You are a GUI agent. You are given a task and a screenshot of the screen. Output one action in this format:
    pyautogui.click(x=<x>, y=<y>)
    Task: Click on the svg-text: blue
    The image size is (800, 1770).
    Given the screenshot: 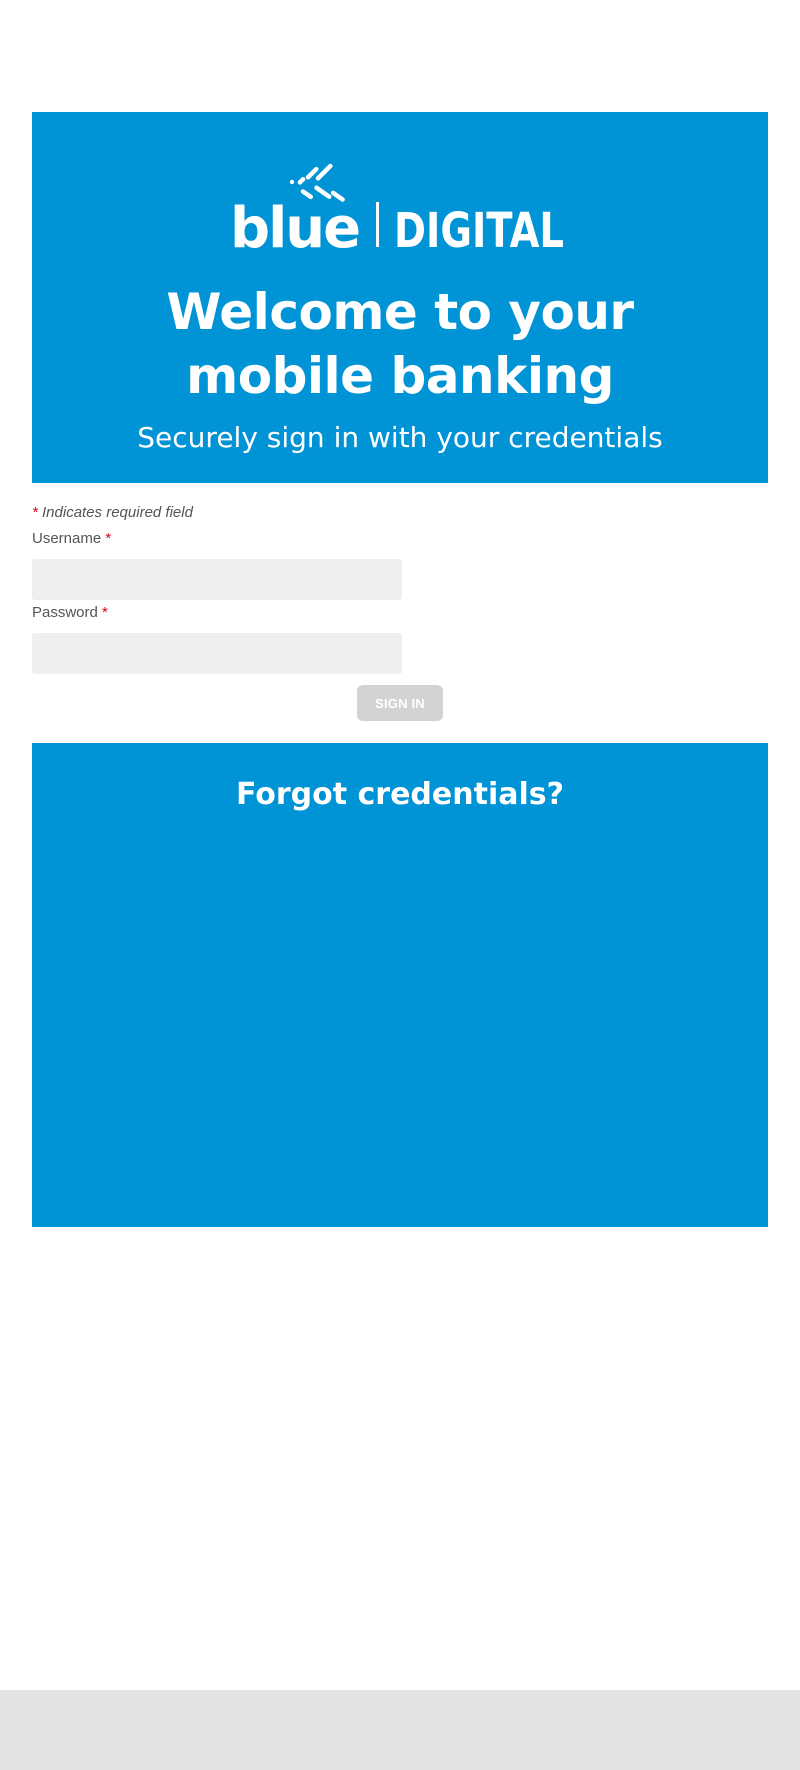 What is the action you would take?
    pyautogui.click(x=294, y=223)
    